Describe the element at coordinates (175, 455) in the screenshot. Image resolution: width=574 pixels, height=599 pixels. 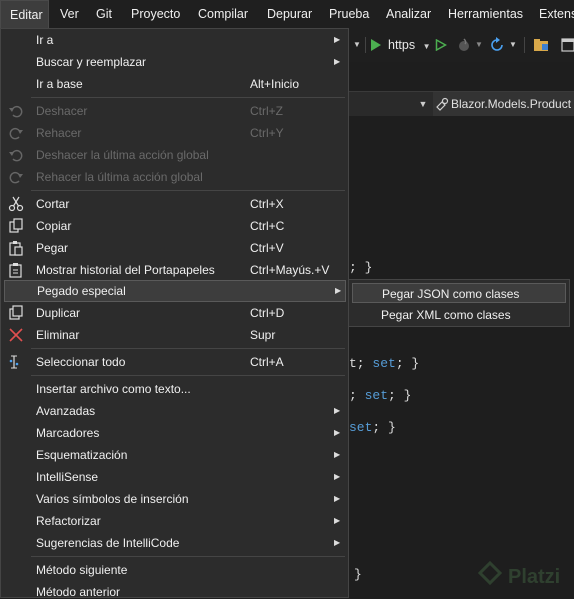
I see `menu-item-esquematizacion: Esquematización ▶` at that location.